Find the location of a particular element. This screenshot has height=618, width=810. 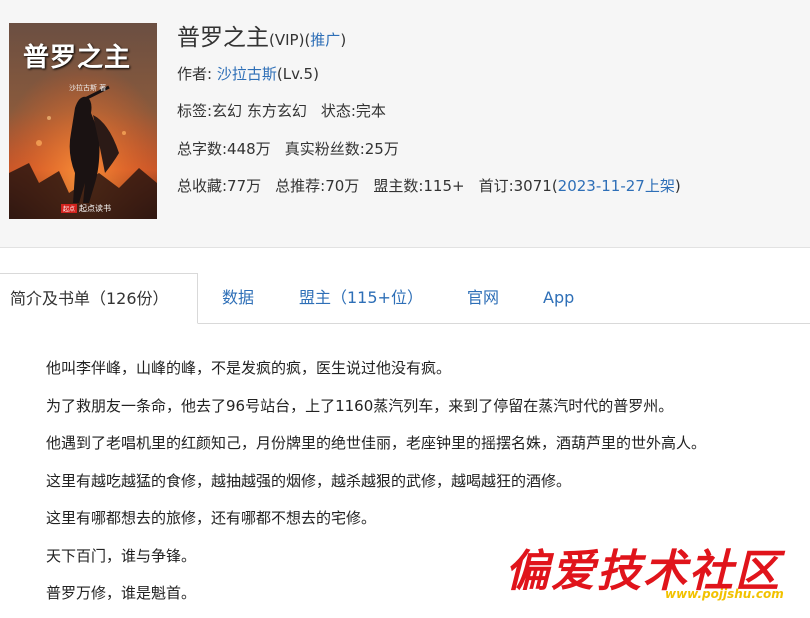

author-level: (Lv.5) is located at coordinates (297, 74).